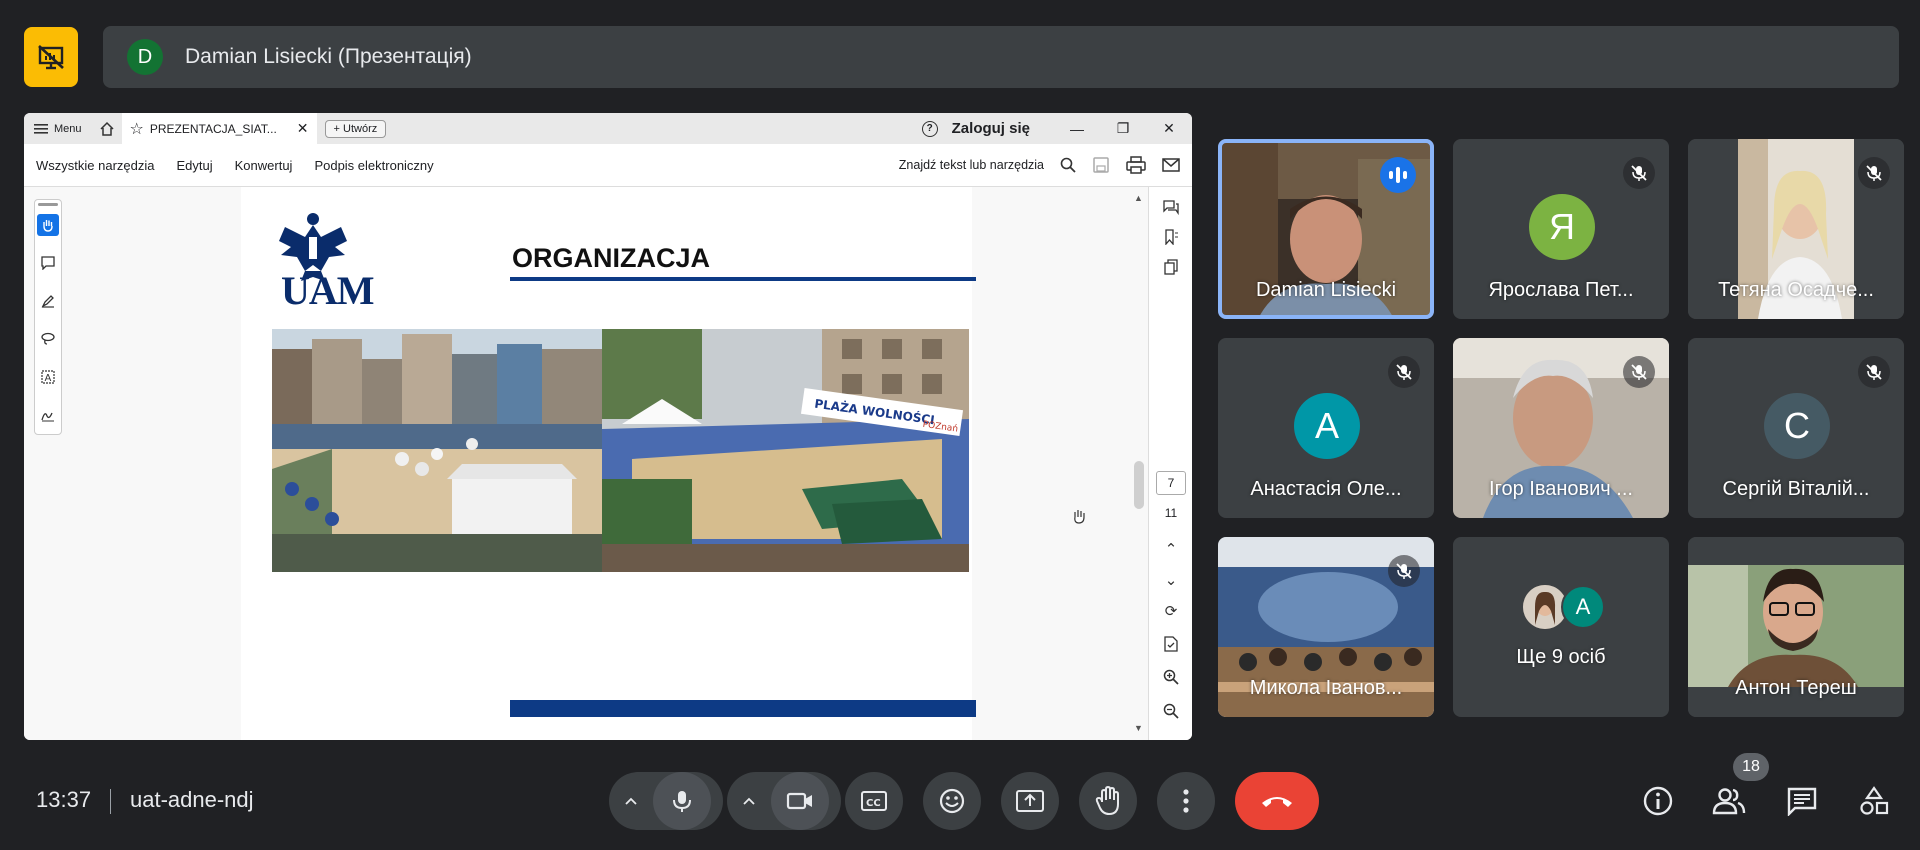  I want to click on tab-document: ☆ PREZENTACJA_SIAT... ✕, so click(219, 128).